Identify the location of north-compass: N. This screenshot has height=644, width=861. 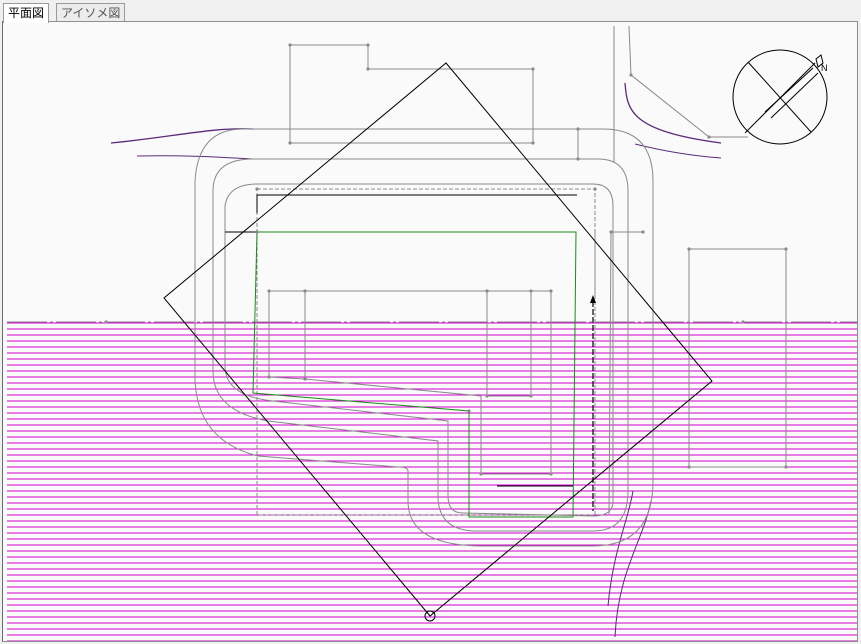
(780, 97).